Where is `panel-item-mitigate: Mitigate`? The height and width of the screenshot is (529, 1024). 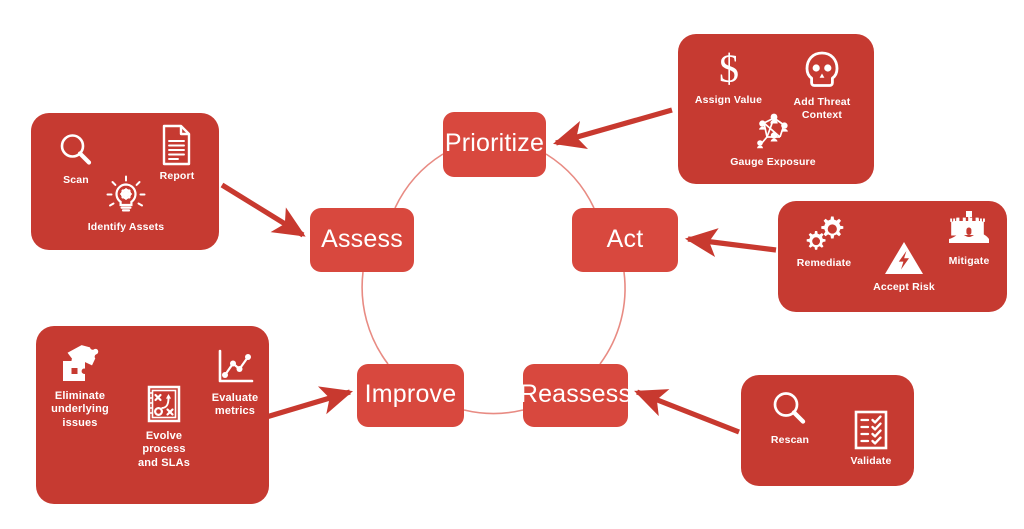
panel-item-mitigate: Mitigate is located at coordinates (969, 238).